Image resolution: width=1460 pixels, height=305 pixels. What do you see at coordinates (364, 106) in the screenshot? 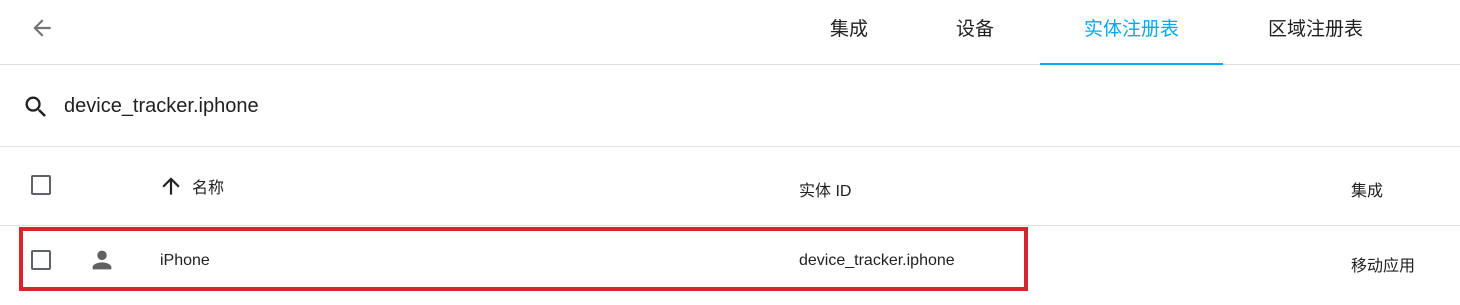
I see `search-input` at bounding box center [364, 106].